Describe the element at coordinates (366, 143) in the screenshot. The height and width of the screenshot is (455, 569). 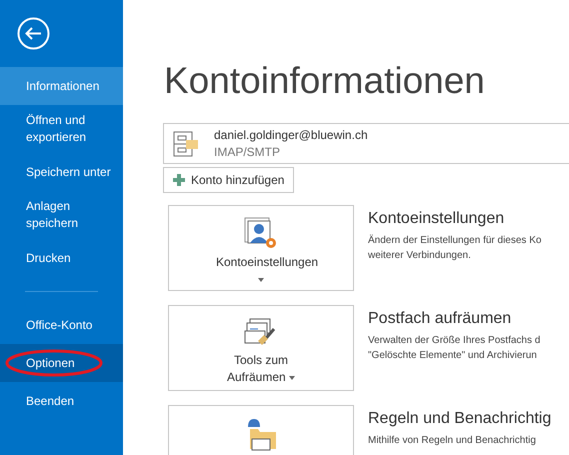
I see `account-selector: daniel.goldinger@bluewin.ch IMAP/SMTP` at that location.